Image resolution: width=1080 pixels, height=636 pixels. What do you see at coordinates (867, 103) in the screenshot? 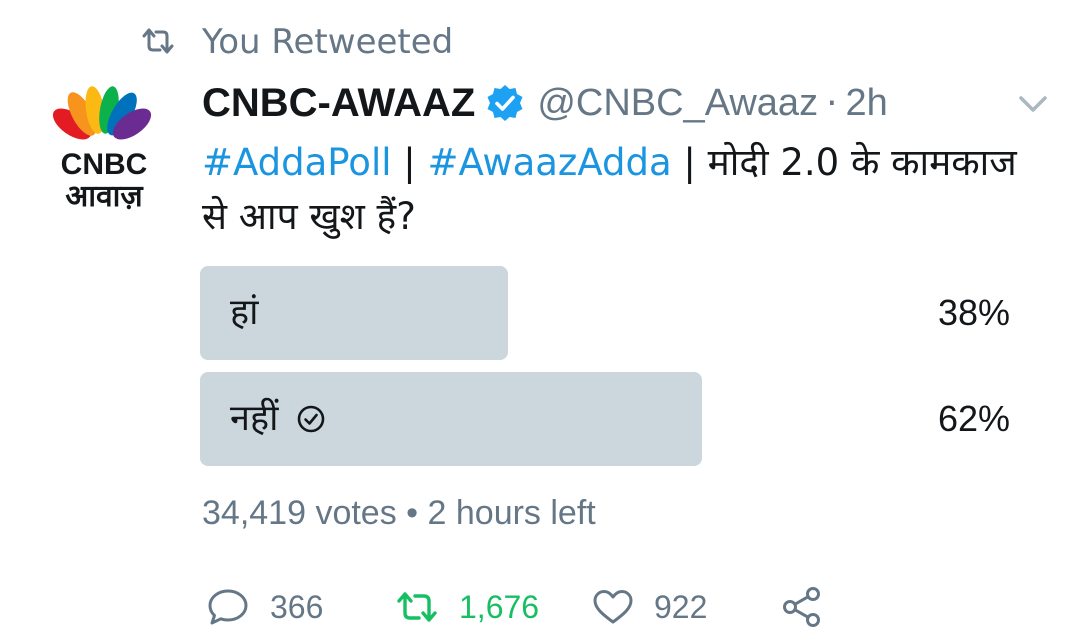
I see `tweet-time: 2h` at bounding box center [867, 103].